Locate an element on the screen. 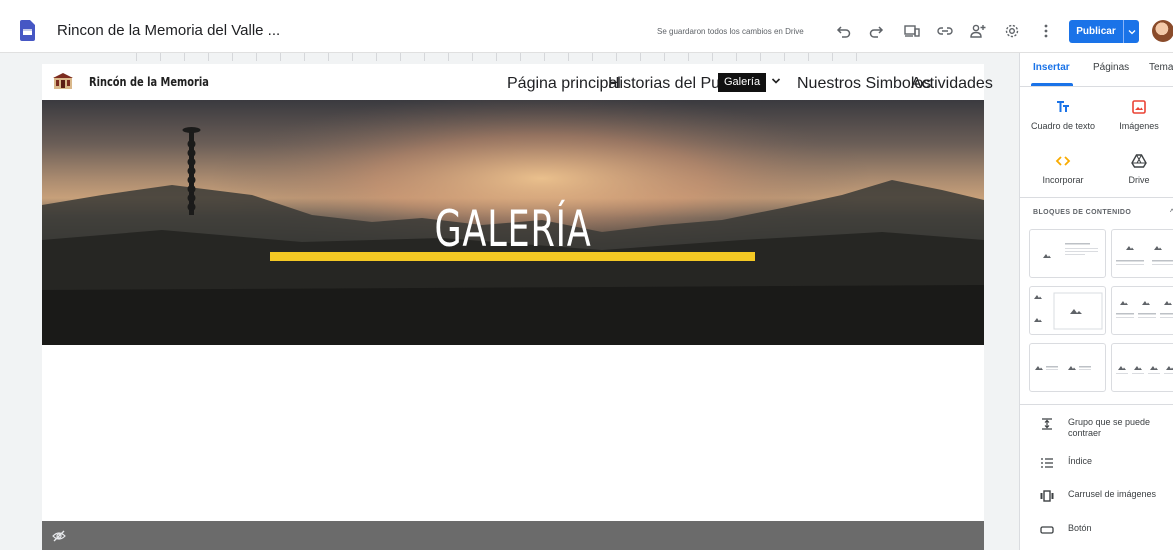 Image resolution: width=1173 pixels, height=550 pixels. content-block-image-text is located at coordinates (1067, 253).